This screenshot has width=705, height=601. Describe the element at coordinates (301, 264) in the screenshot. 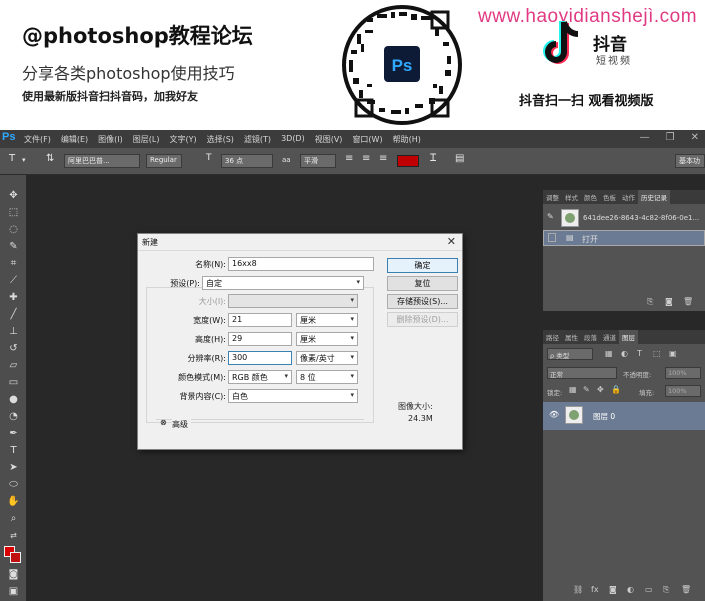

I see `name-input: 16xx8` at that location.